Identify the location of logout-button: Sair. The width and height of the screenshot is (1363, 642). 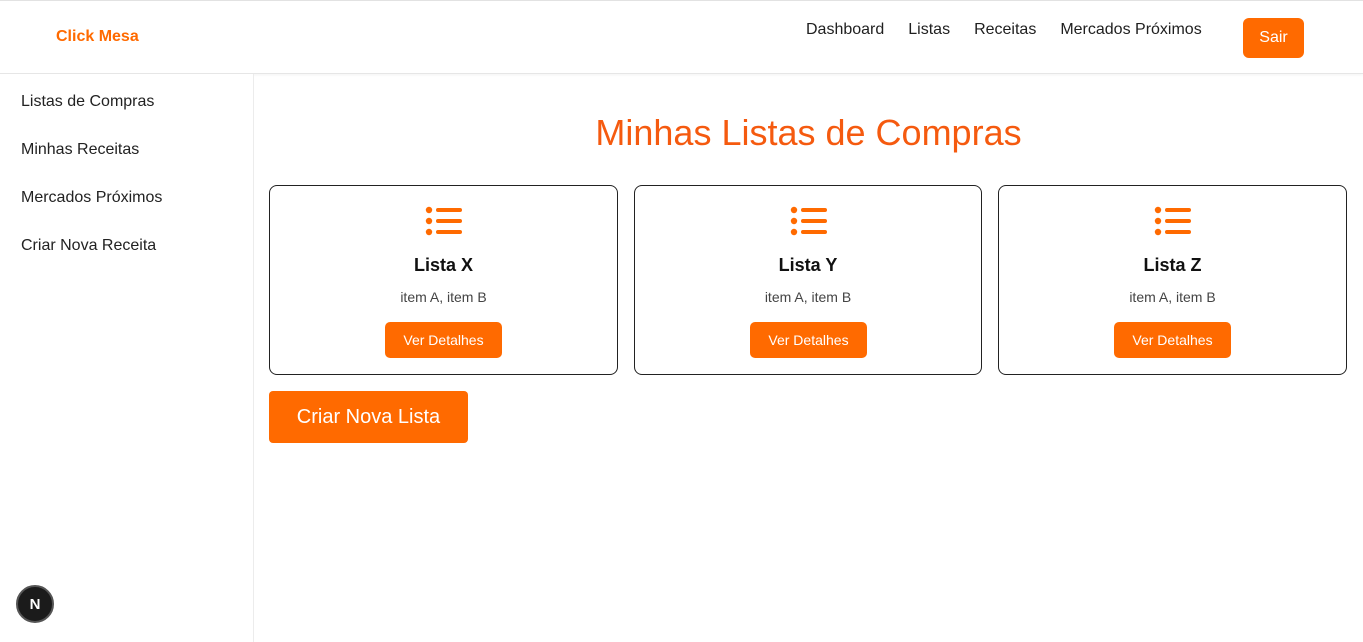
(1273, 38).